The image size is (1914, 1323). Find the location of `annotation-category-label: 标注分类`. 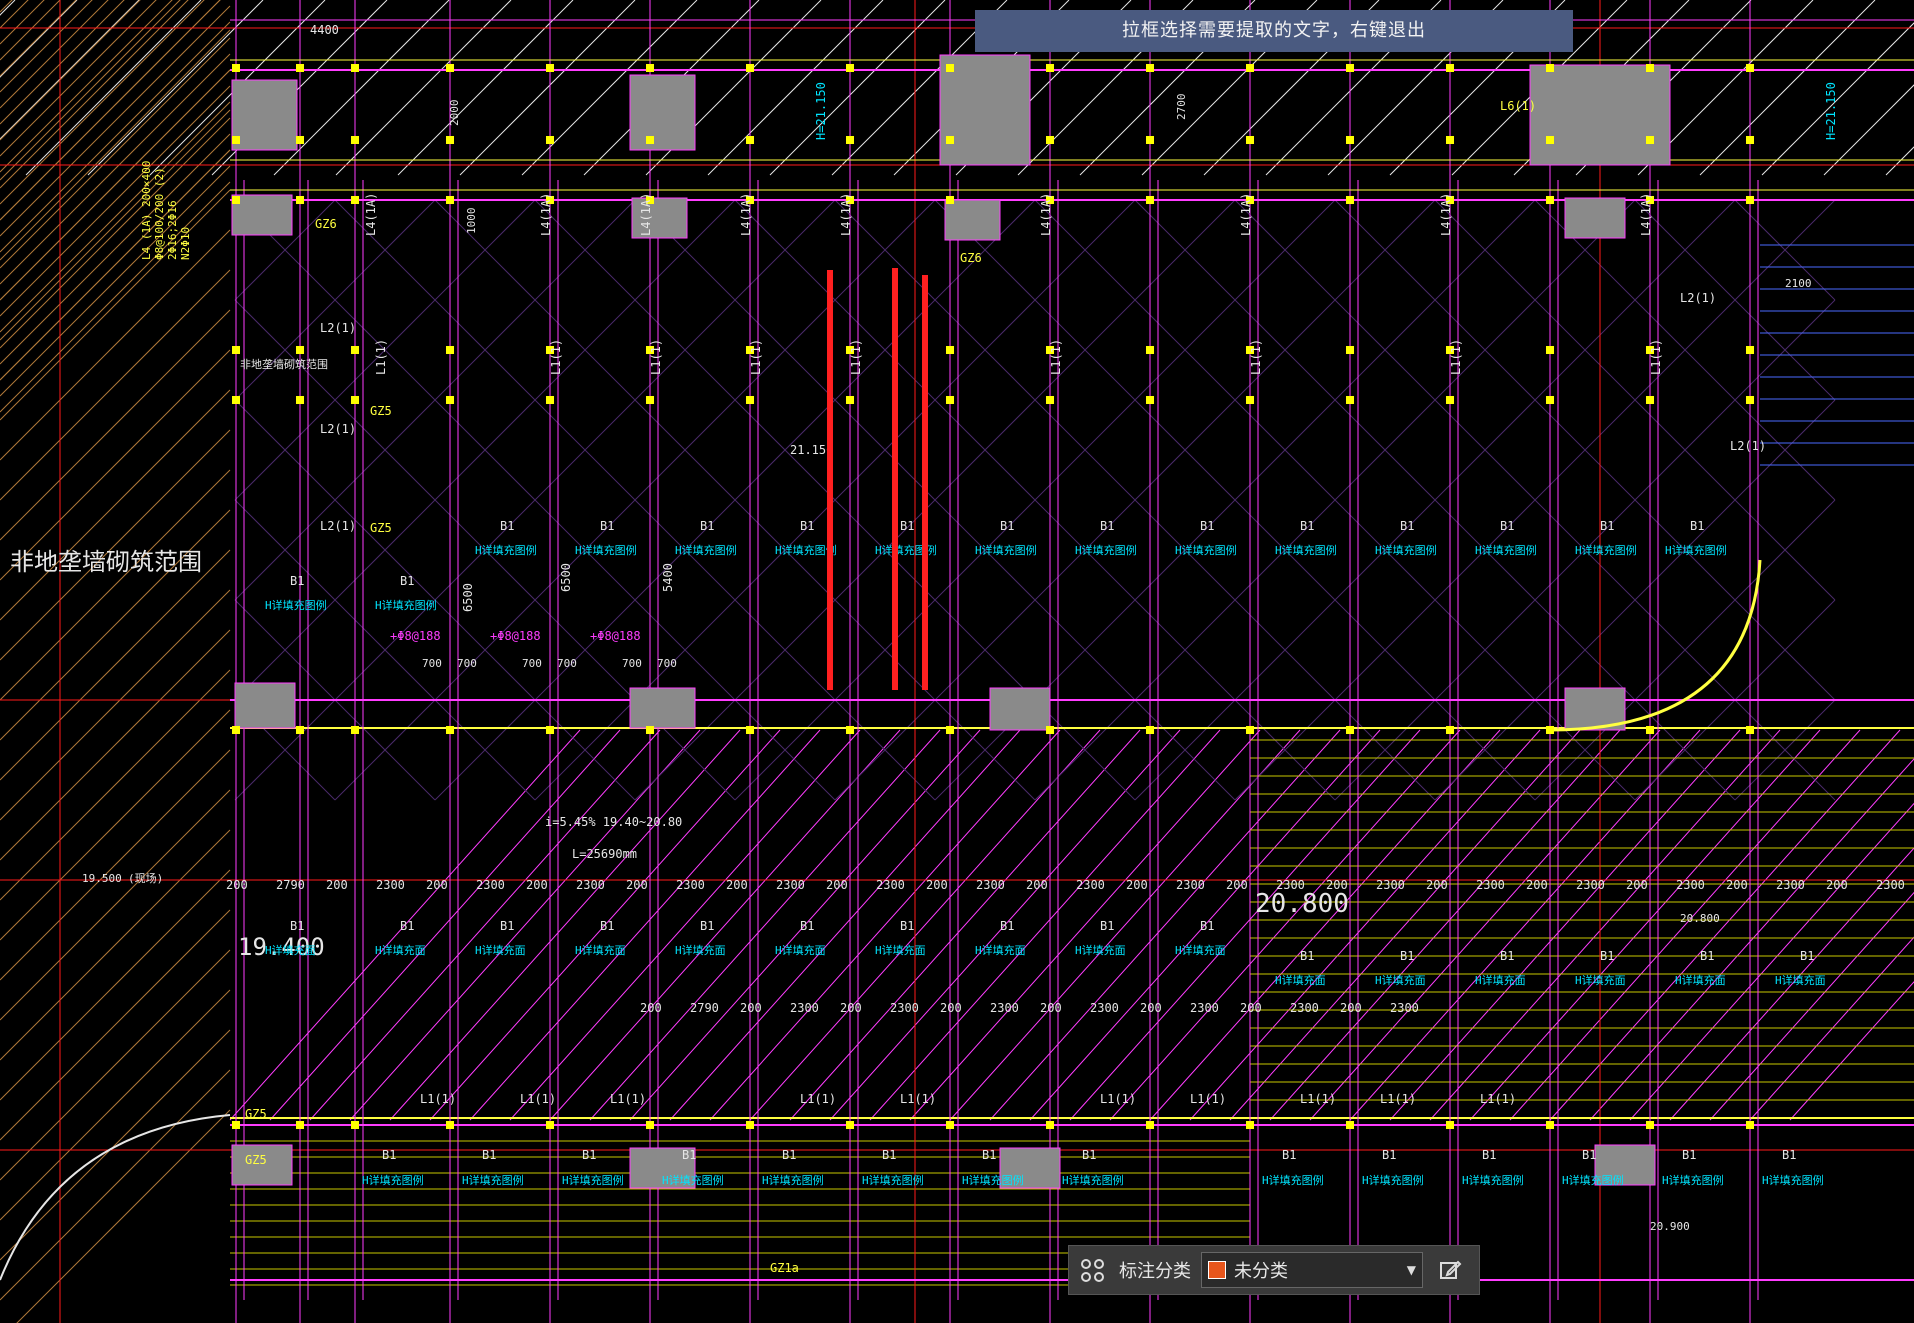

annotation-category-label: 标注分类 is located at coordinates (1155, 1271).